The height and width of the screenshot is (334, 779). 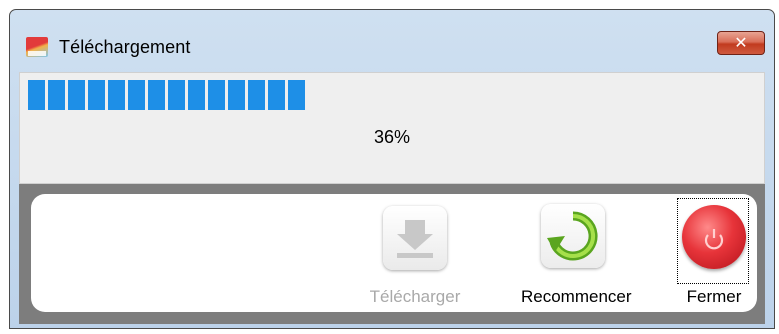 I want to click on download-button-label: Télécharger, so click(x=415, y=296).